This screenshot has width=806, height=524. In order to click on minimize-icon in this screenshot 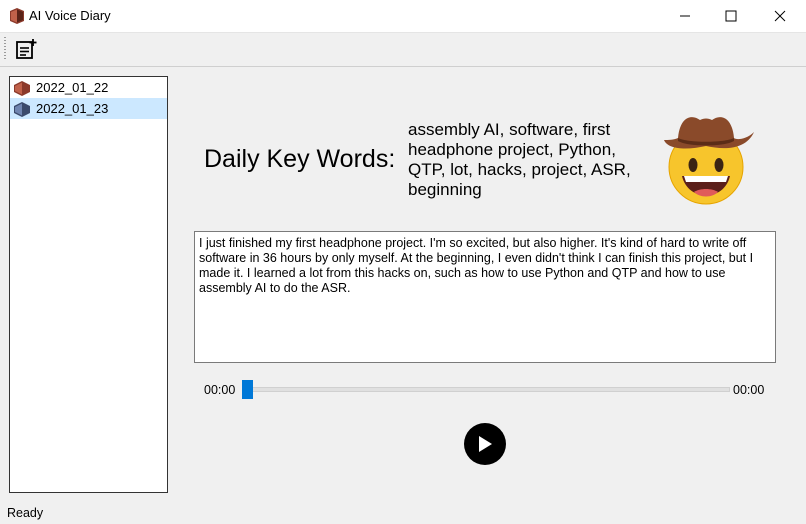, I will do `click(685, 16)`.